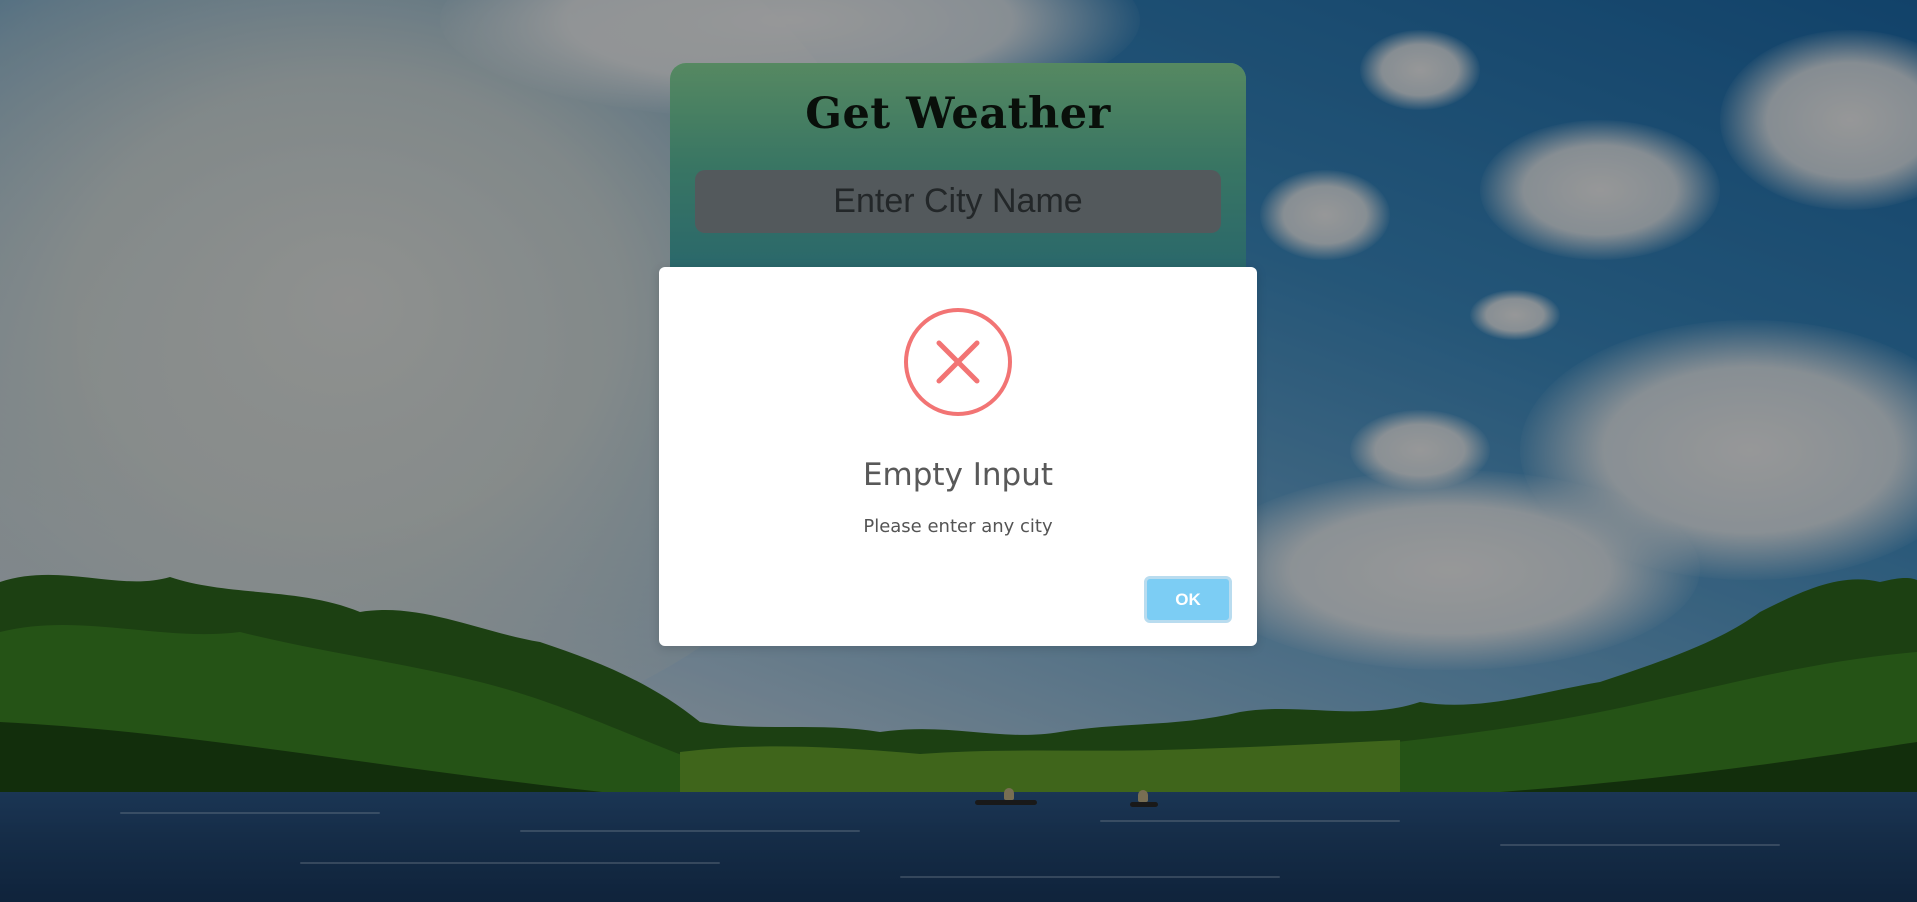  Describe the element at coordinates (958, 475) in the screenshot. I see `alert-title: Empty Input` at that location.